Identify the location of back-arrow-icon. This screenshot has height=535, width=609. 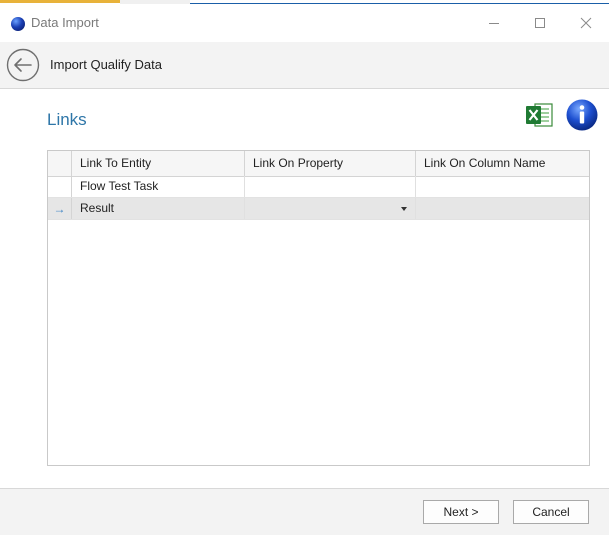
(23, 65).